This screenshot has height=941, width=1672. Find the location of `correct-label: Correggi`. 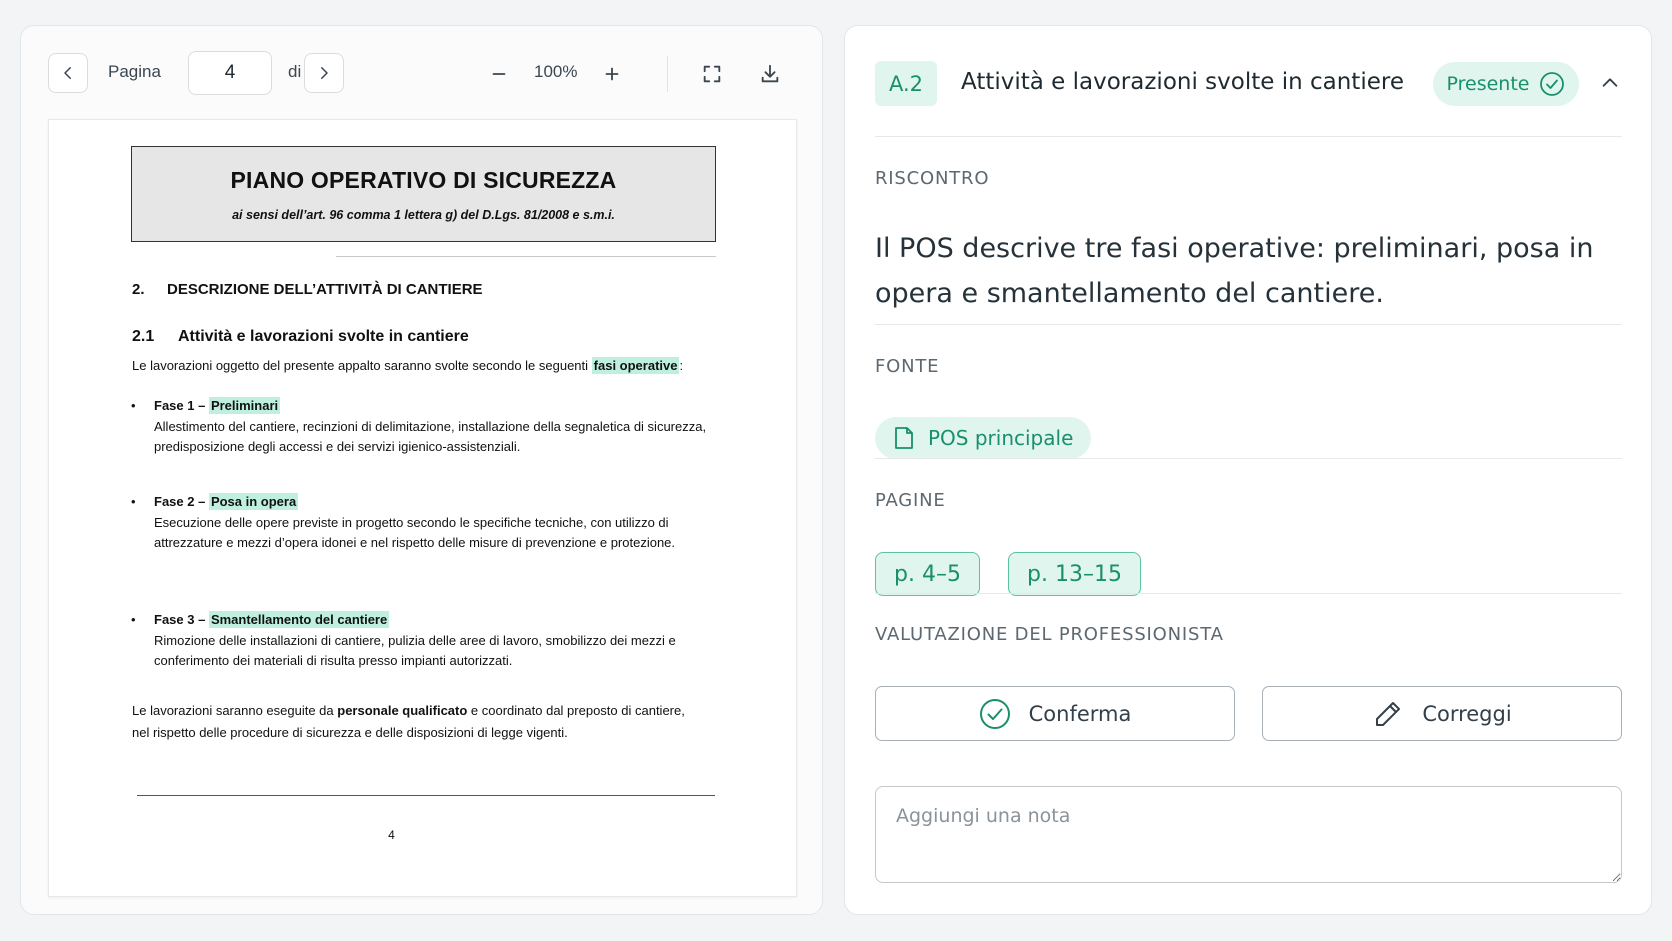

correct-label: Correggi is located at coordinates (1467, 713).